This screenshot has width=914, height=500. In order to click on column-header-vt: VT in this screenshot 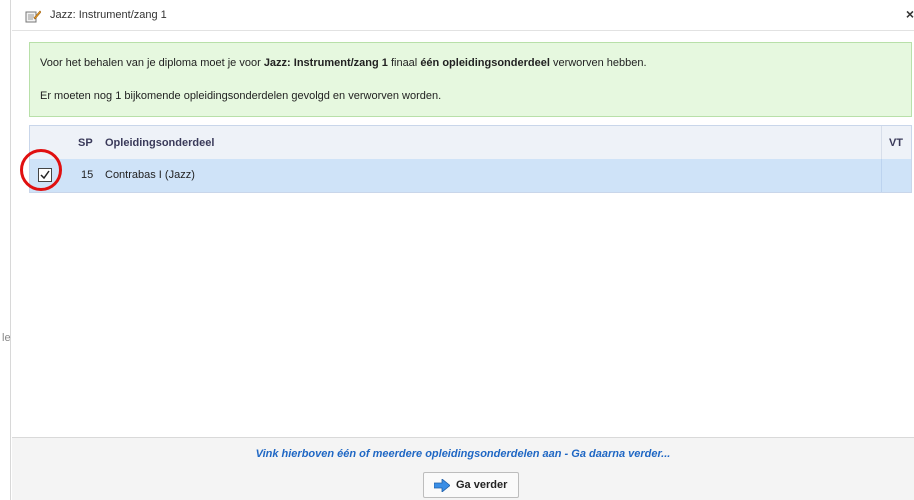, I will do `click(895, 143)`.